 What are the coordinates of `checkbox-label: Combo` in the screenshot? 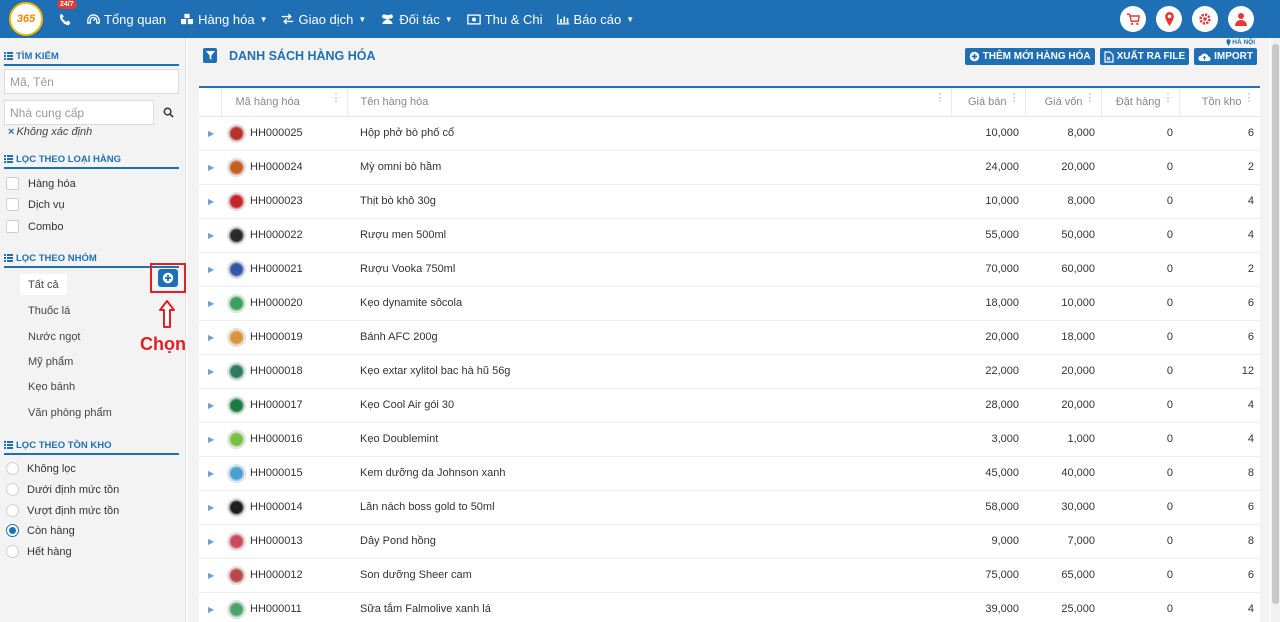 It's located at (46, 226).